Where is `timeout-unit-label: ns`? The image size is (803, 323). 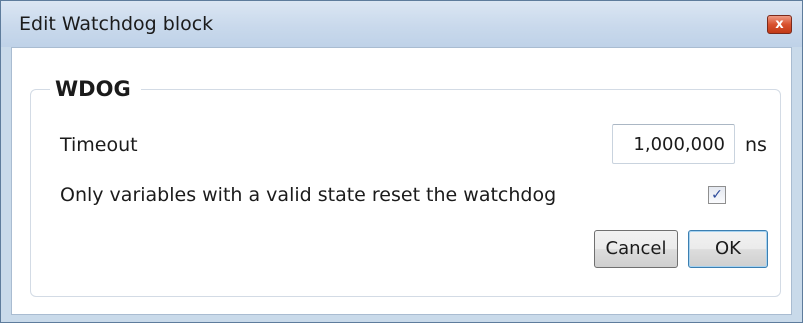 timeout-unit-label: ns is located at coordinates (756, 145).